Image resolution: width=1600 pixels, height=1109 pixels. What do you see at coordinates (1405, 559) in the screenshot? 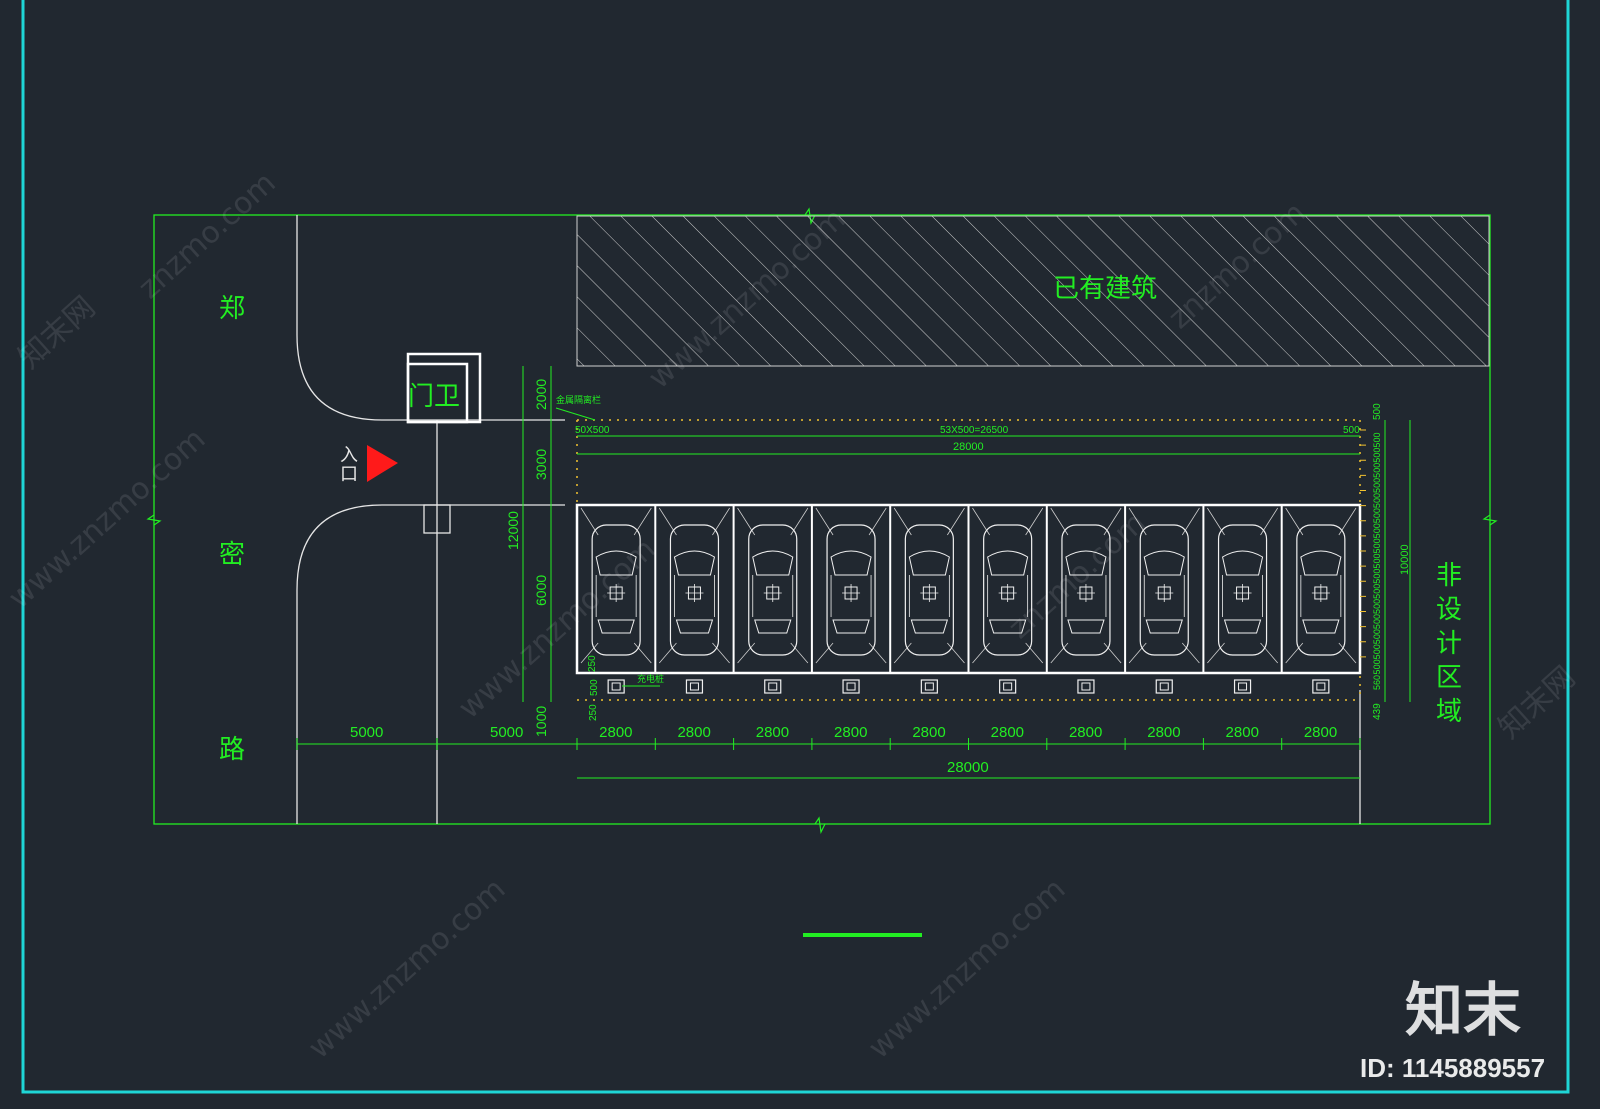
I see `dim-right-10000: 10000` at bounding box center [1405, 559].